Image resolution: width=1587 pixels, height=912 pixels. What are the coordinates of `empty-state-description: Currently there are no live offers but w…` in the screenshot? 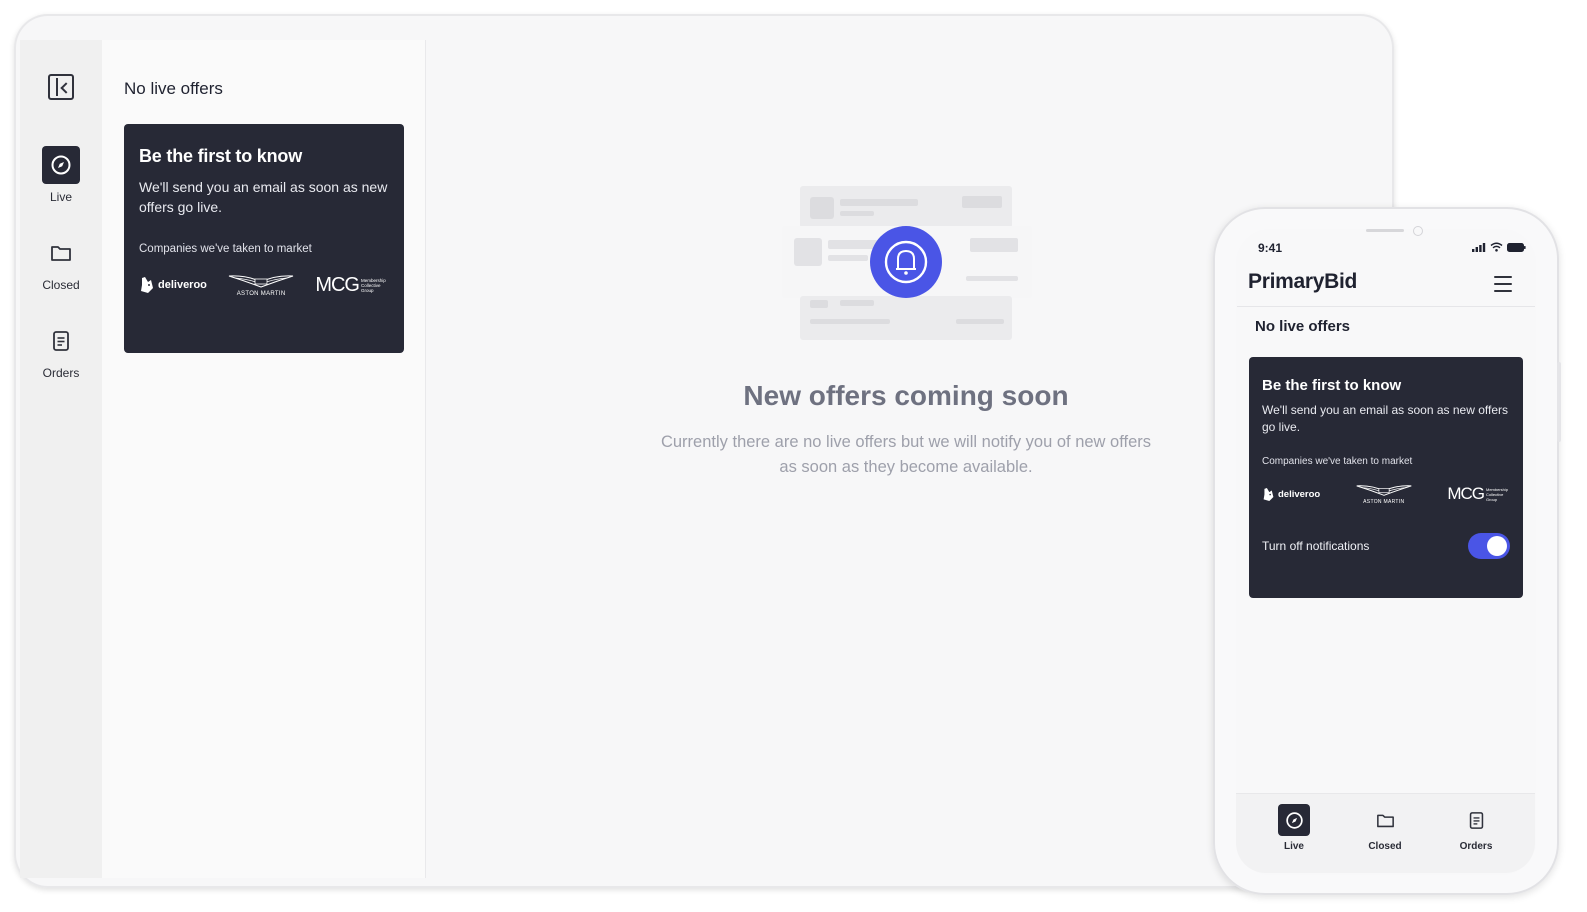 It's located at (906, 454).